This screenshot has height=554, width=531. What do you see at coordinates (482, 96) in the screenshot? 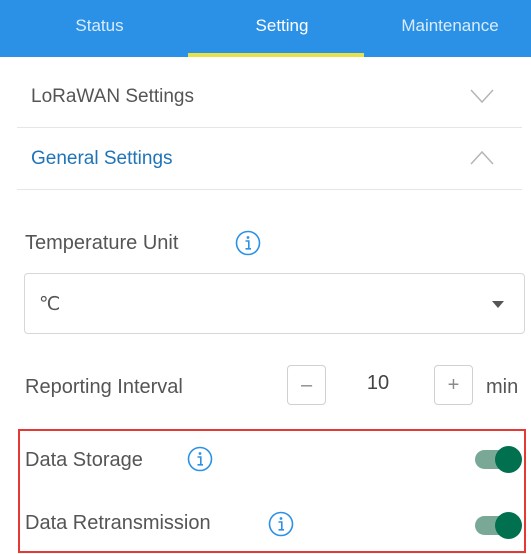
I see `chevron-down-icon` at bounding box center [482, 96].